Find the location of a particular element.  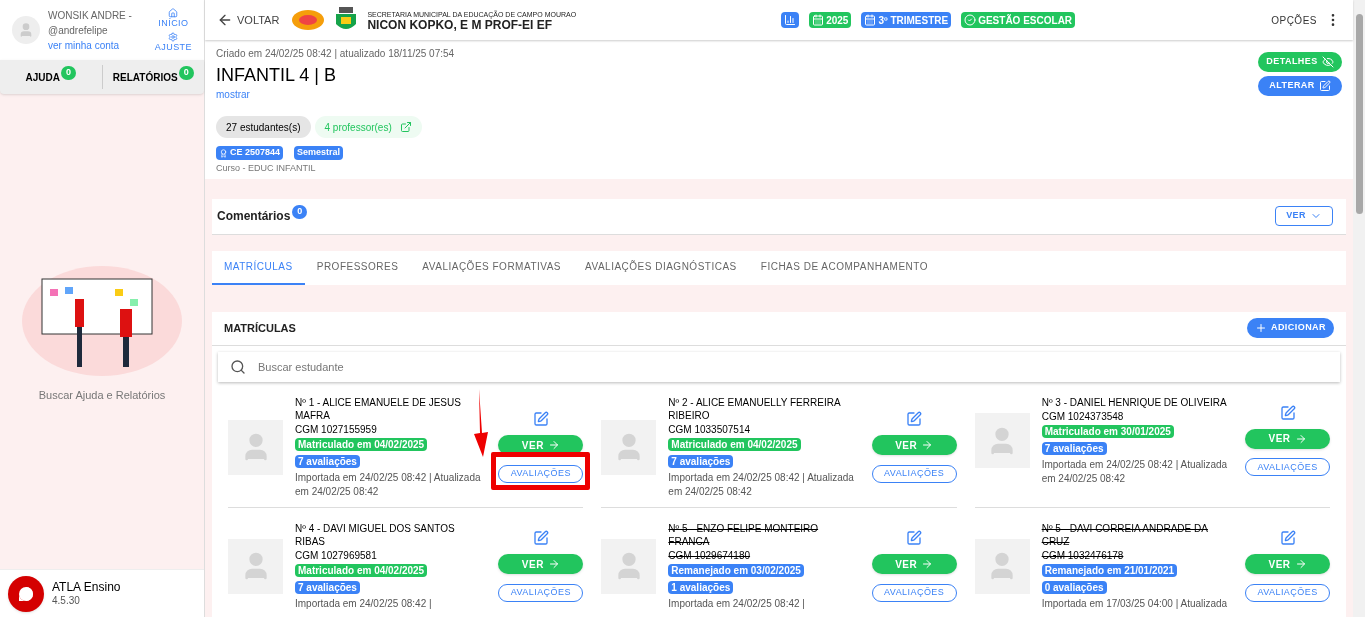

back-button: VOLTAR is located at coordinates (248, 20).